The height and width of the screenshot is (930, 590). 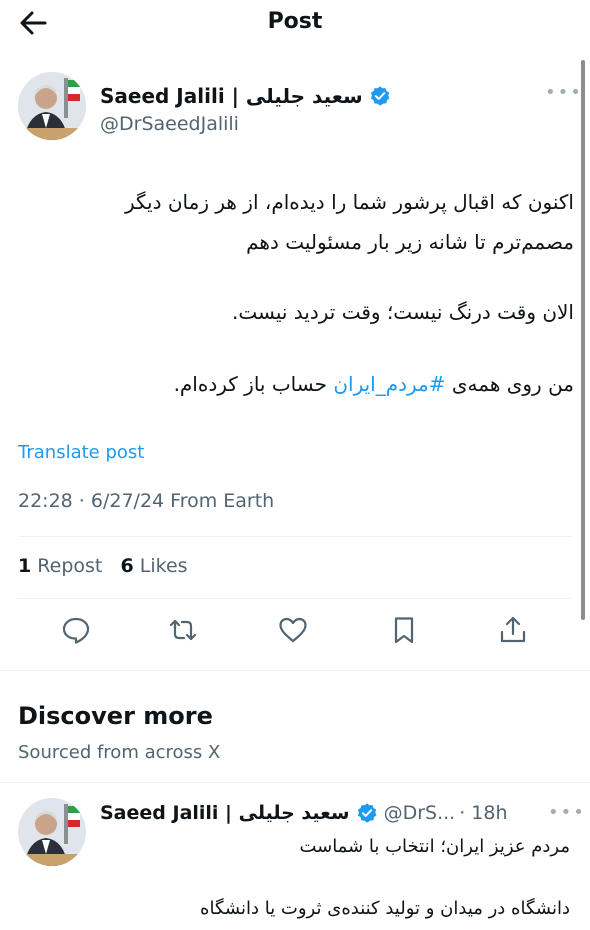 What do you see at coordinates (295, 670) in the screenshot?
I see `section-divider` at bounding box center [295, 670].